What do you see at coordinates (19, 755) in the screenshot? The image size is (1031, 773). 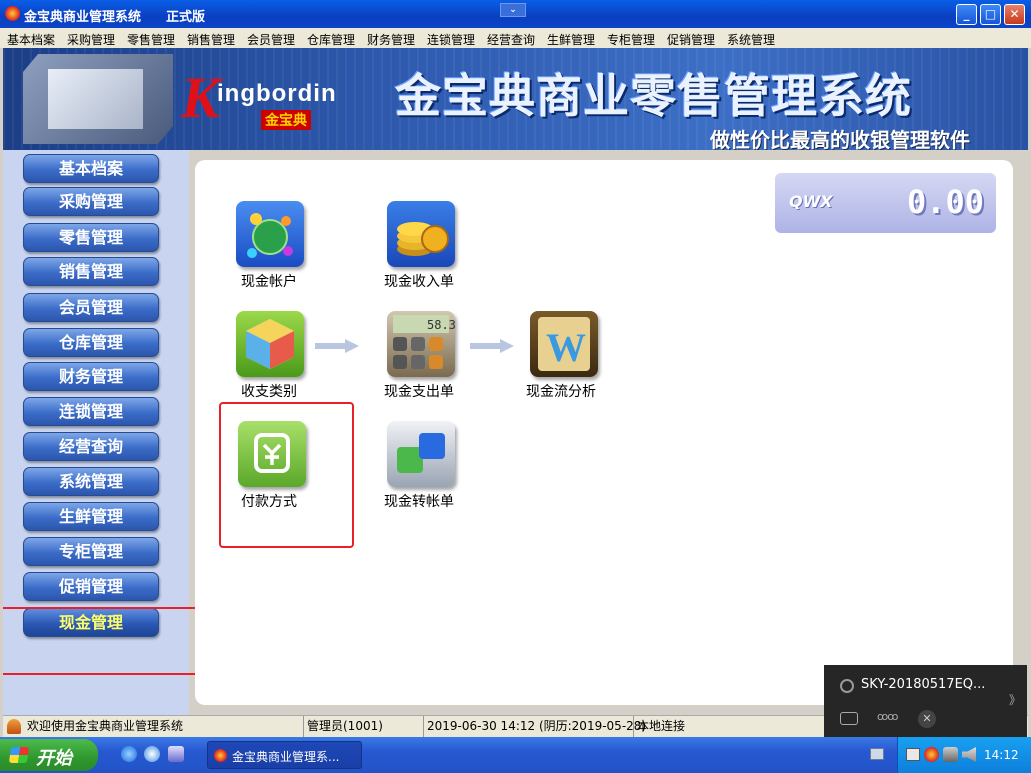 I see `windows-flag-icon` at bounding box center [19, 755].